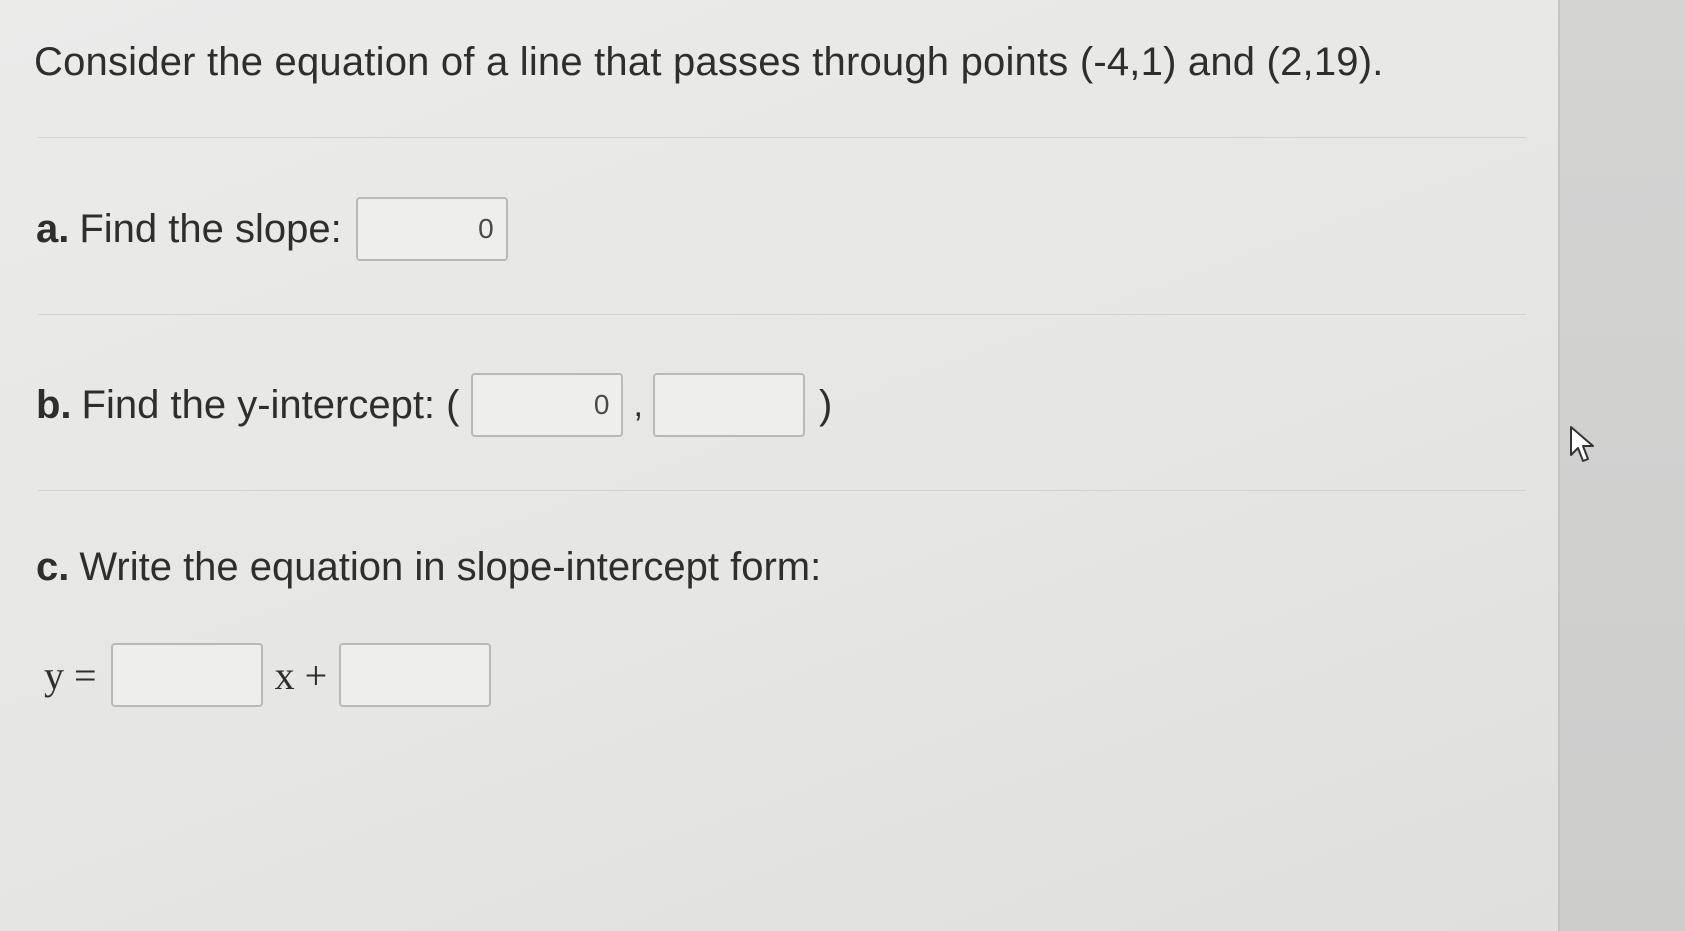  What do you see at coordinates (301, 675) in the screenshot?
I see `x-plus-label: x +` at bounding box center [301, 675].